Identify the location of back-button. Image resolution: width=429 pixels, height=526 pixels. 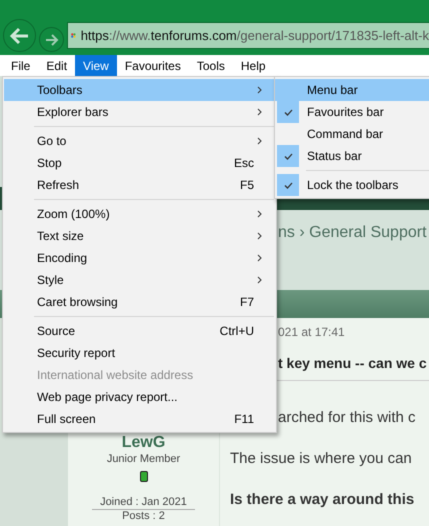
(19, 35).